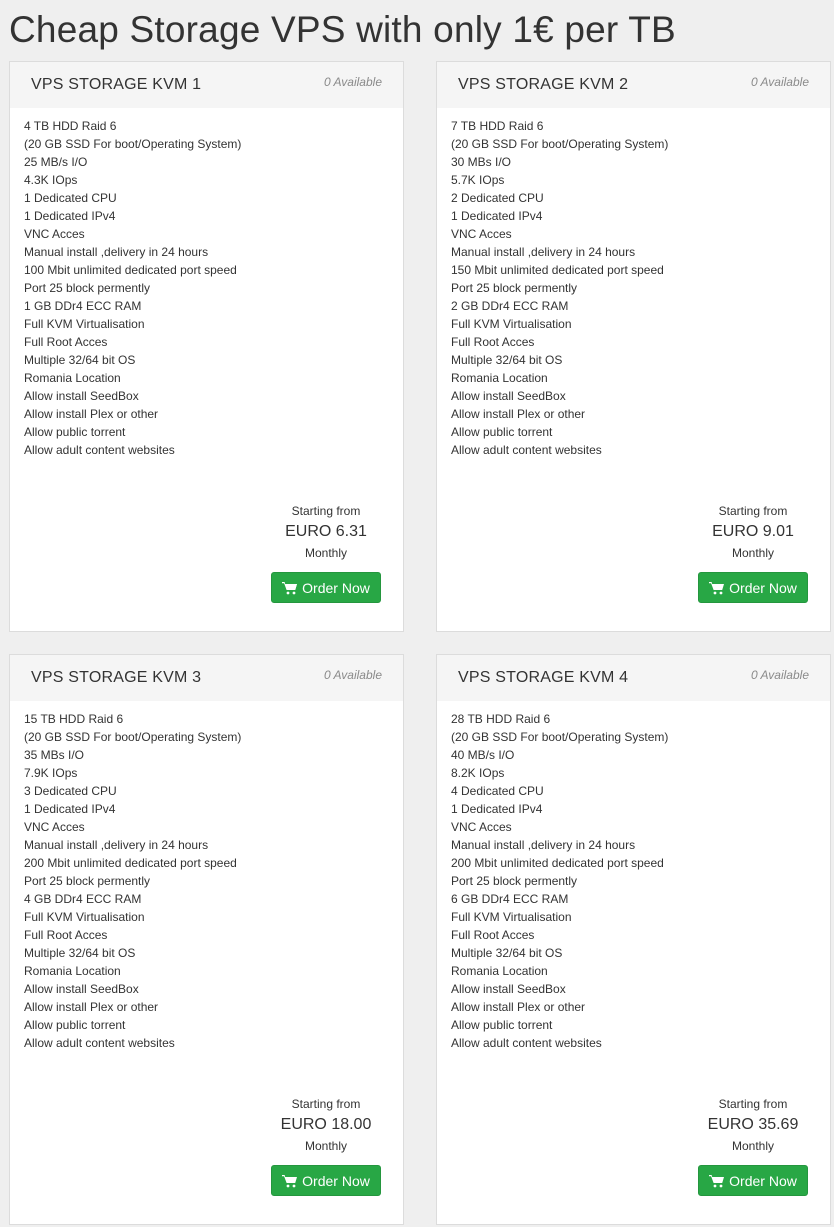  Describe the element at coordinates (557, 863) in the screenshot. I see `feature-item: 200 Mbit unlimited dedicated port speed` at that location.